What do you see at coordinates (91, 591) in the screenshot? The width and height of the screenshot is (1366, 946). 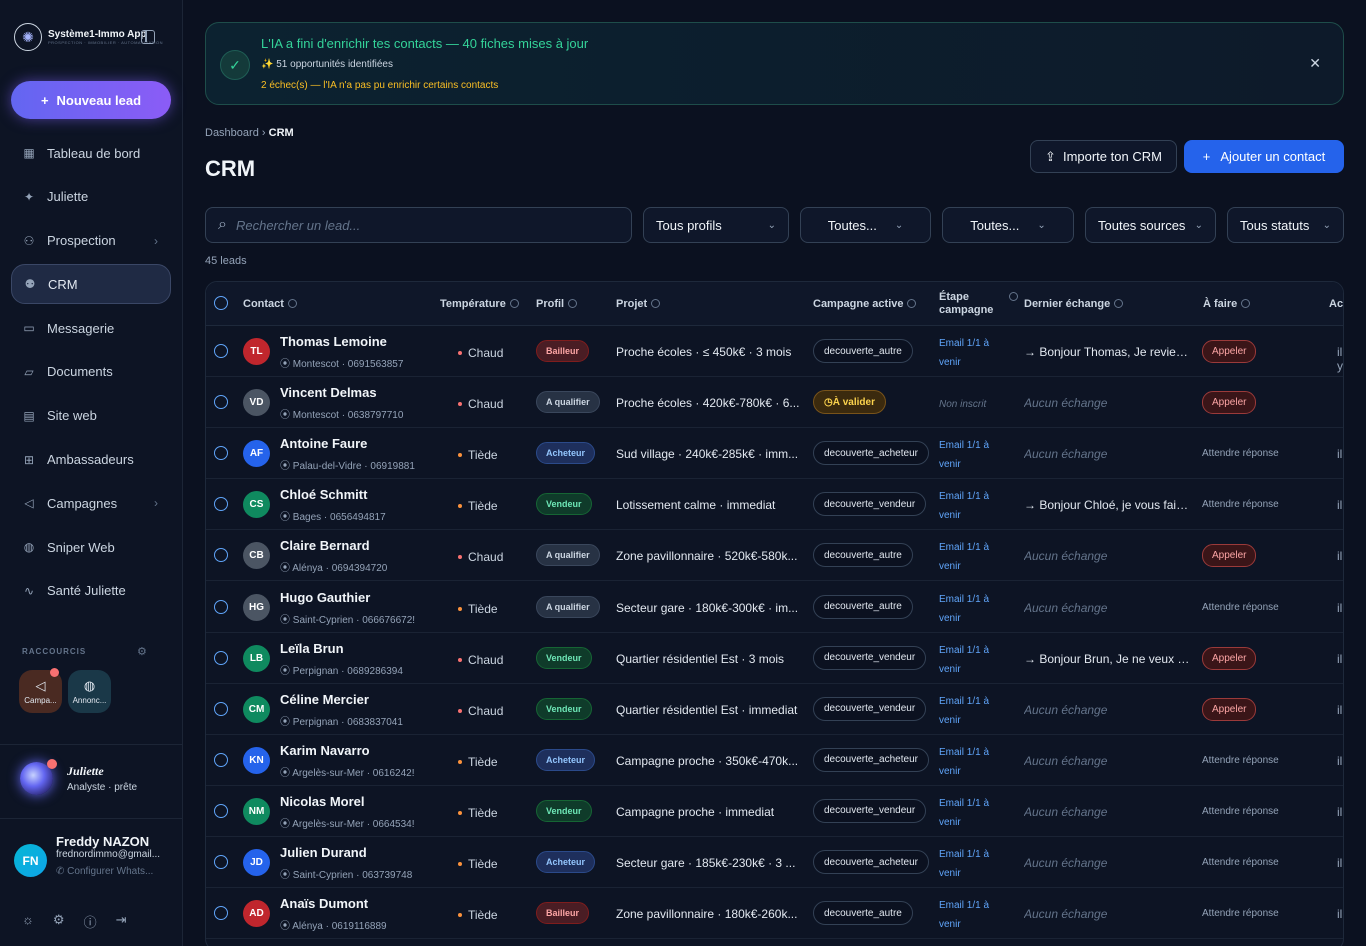 I see `sidebar-item-sante-juliette: ∿ Santé Juliette` at bounding box center [91, 591].